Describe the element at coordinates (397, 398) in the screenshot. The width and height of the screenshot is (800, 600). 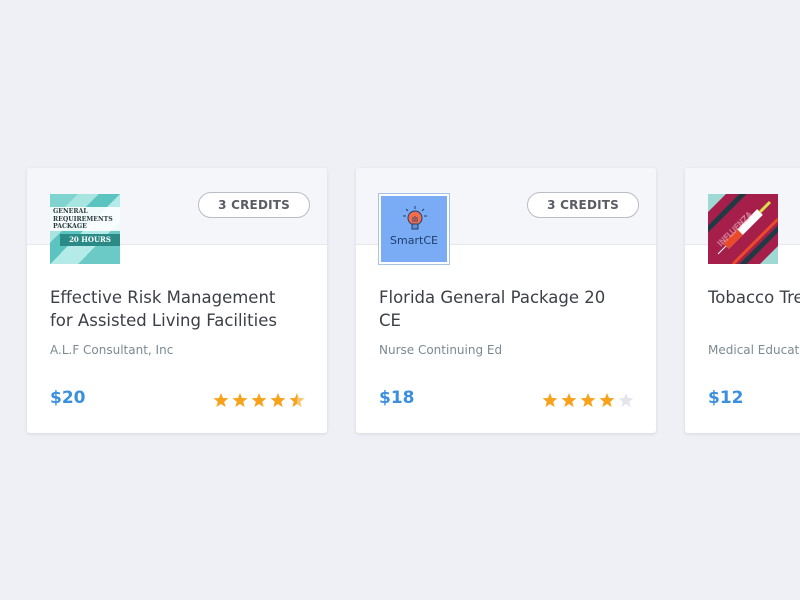
I see `course-price: $18` at that location.